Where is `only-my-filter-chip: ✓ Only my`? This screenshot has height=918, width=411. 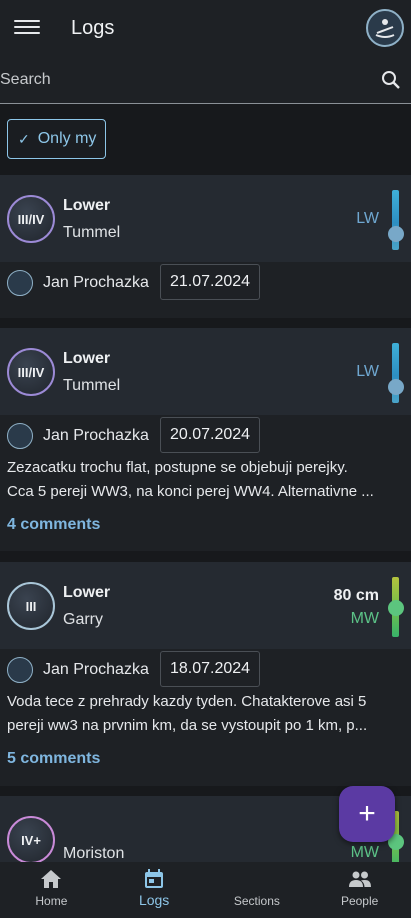 only-my-filter-chip: ✓ Only my is located at coordinates (57, 139).